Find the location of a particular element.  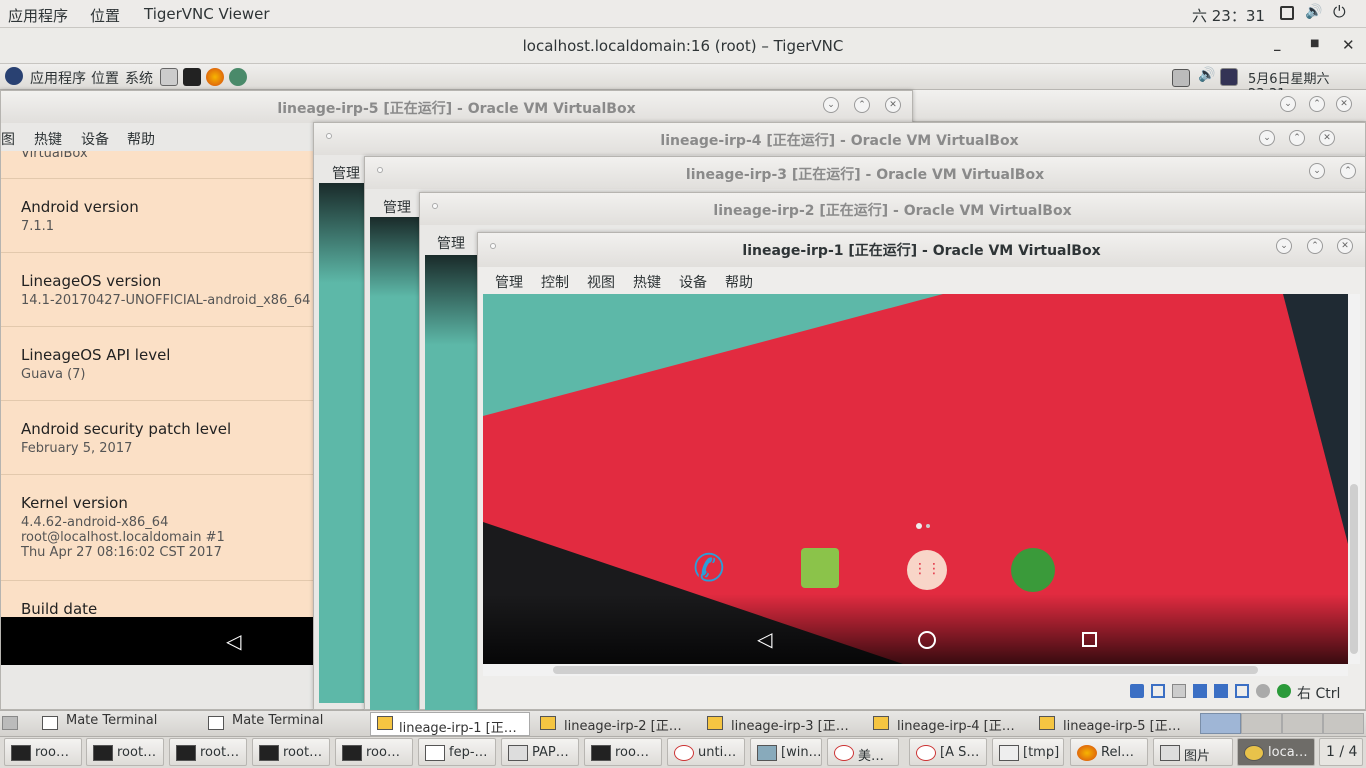

mouse-integration-icon is located at coordinates (1284, 691).